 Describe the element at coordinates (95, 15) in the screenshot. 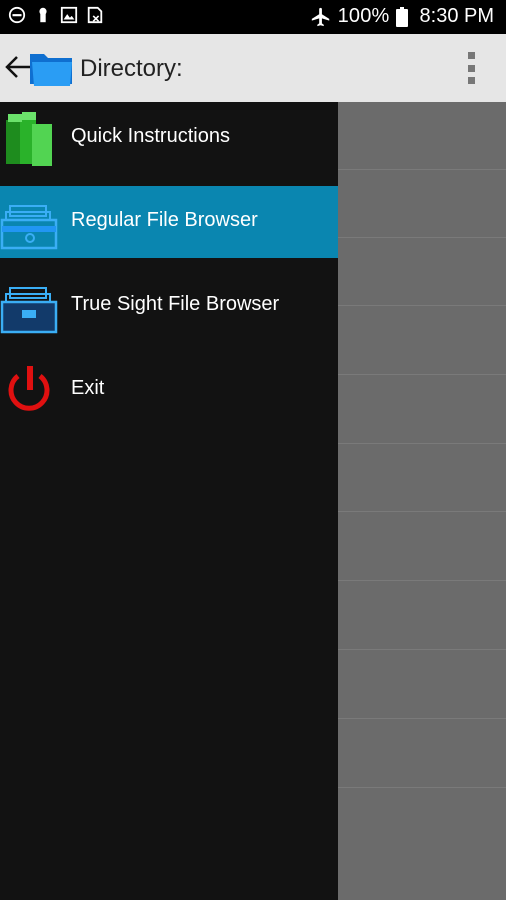

I see `sim-card-icon` at that location.